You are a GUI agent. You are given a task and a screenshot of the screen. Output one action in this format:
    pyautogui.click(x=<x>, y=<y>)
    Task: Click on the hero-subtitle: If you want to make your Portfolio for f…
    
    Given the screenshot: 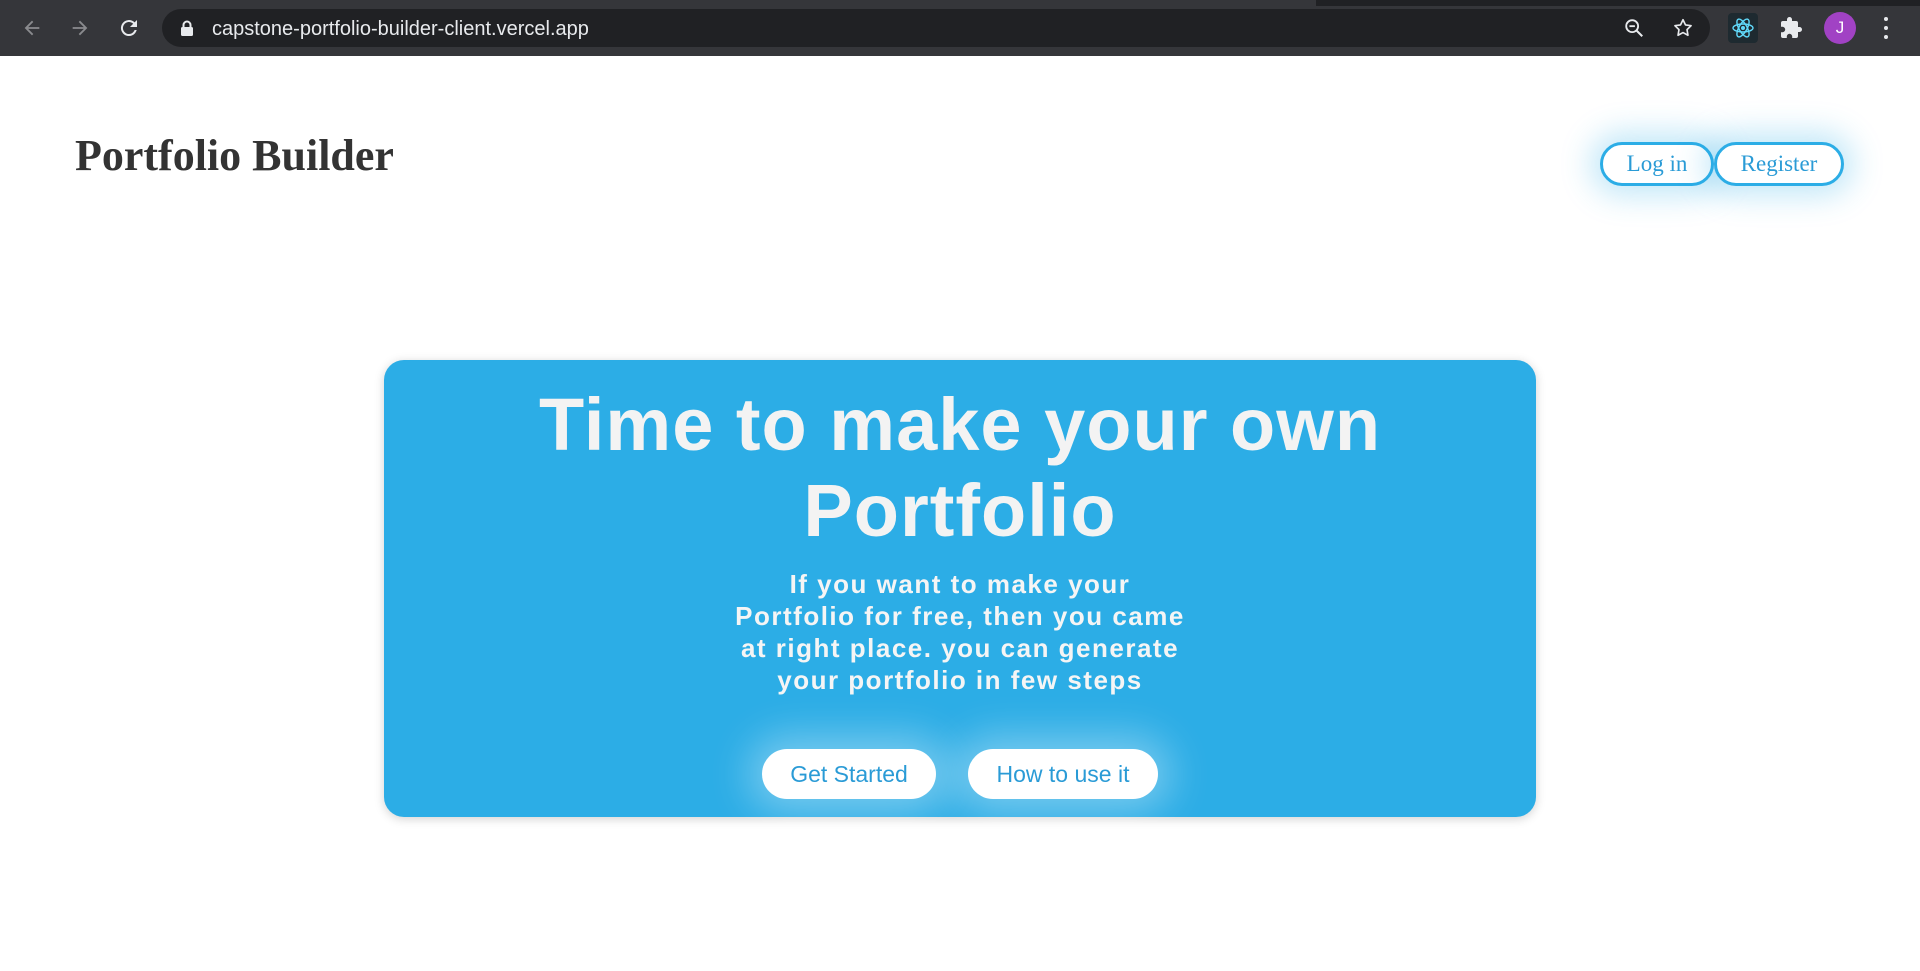 What is the action you would take?
    pyautogui.click(x=960, y=632)
    